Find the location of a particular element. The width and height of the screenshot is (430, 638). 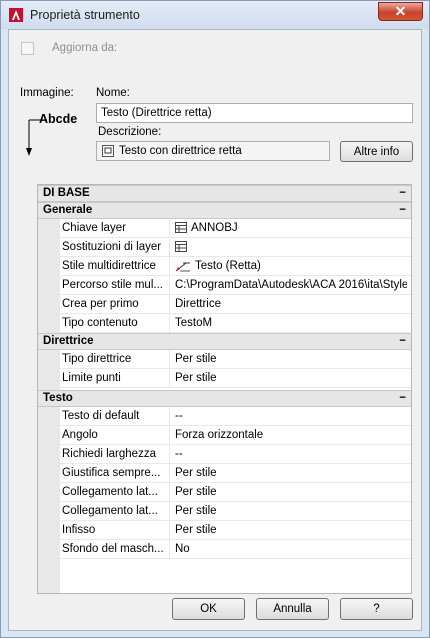

property-name: Chiave layer is located at coordinates (116, 228).